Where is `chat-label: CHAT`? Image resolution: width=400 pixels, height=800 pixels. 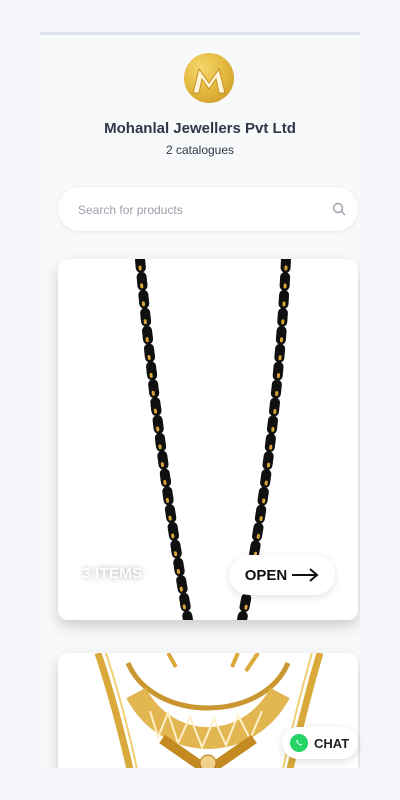 chat-label: CHAT is located at coordinates (332, 743).